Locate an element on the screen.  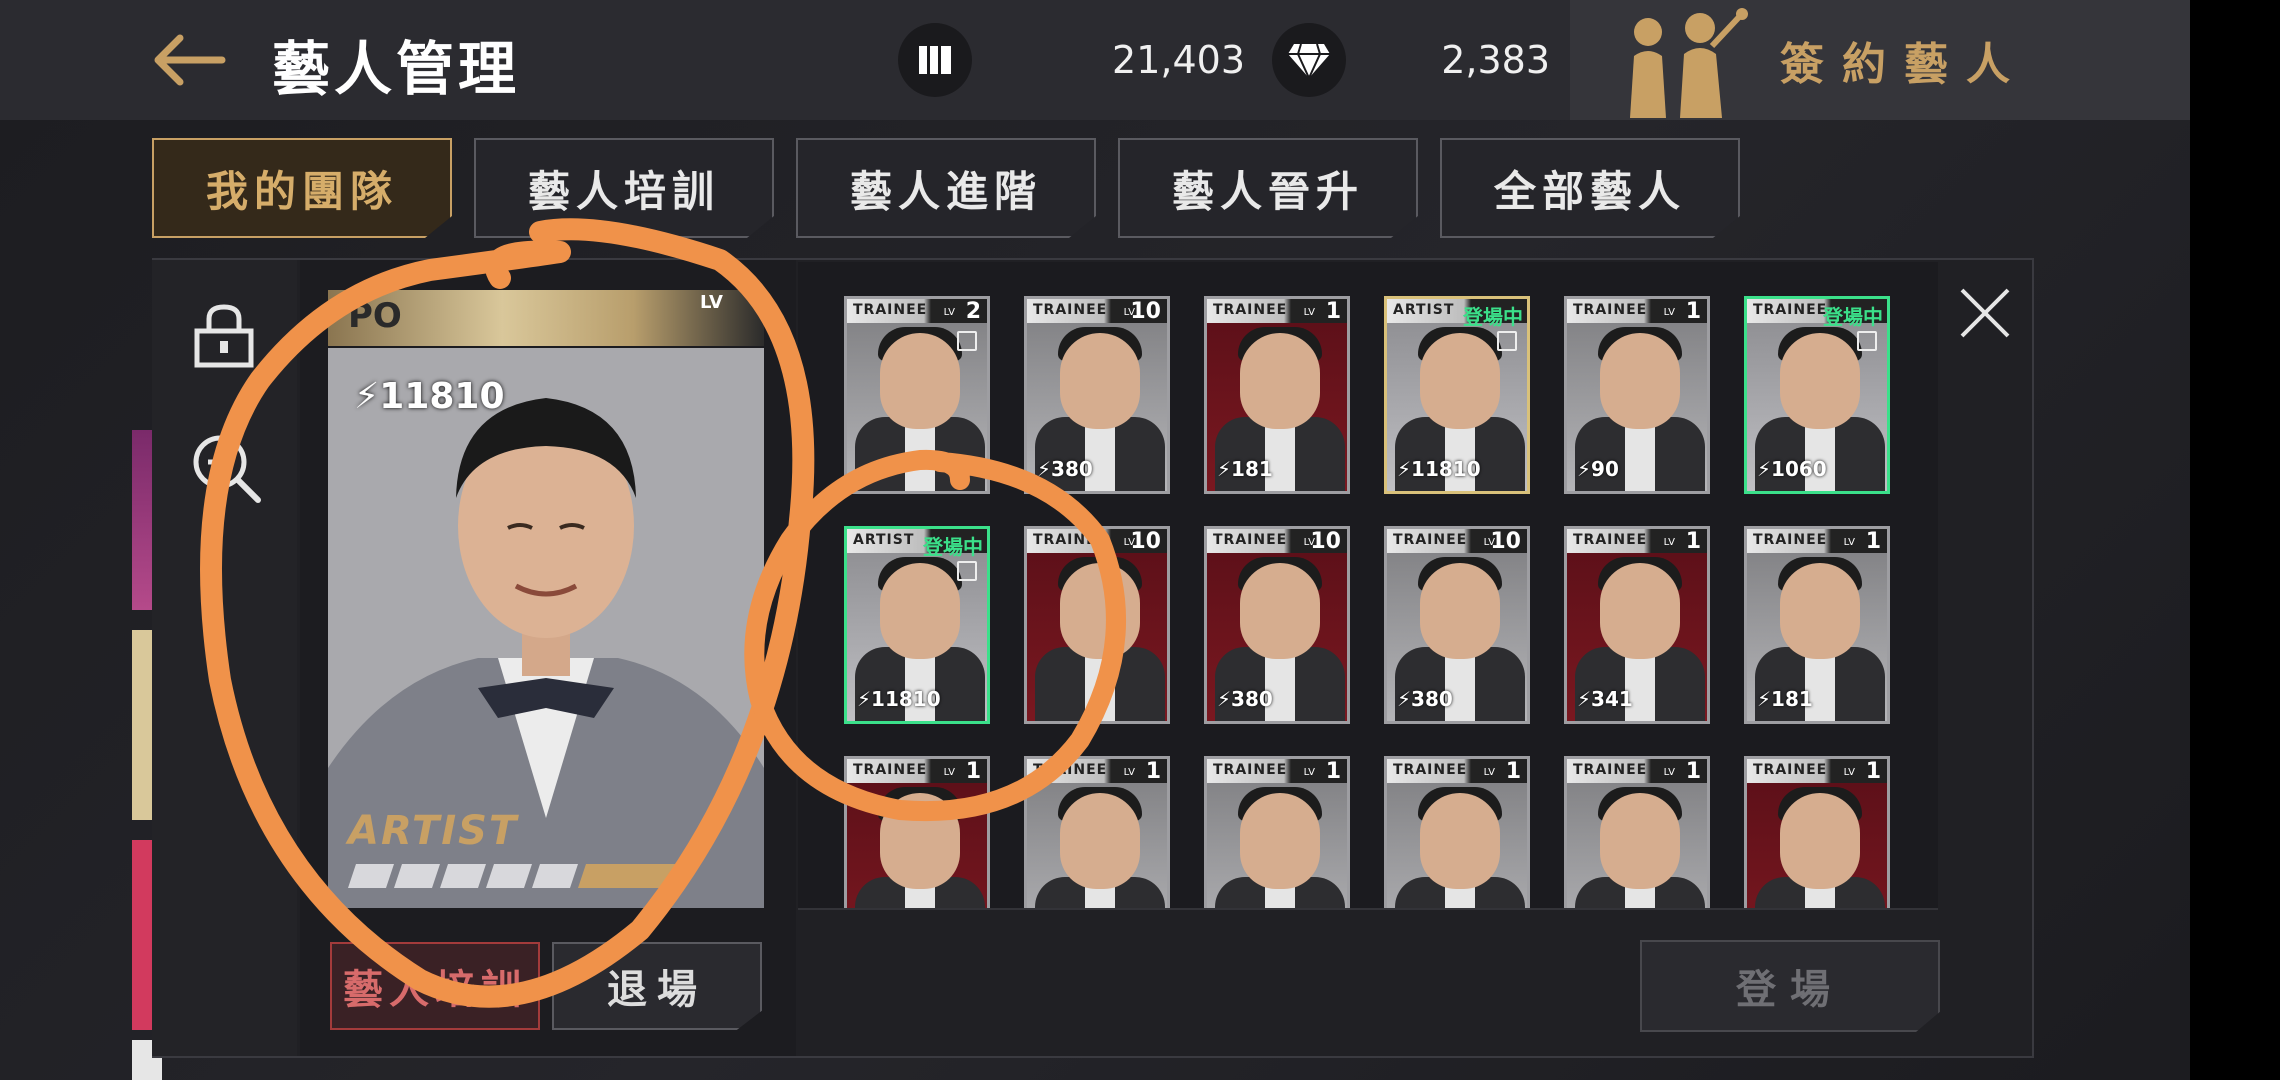
zoom-button is located at coordinates (226, 468).